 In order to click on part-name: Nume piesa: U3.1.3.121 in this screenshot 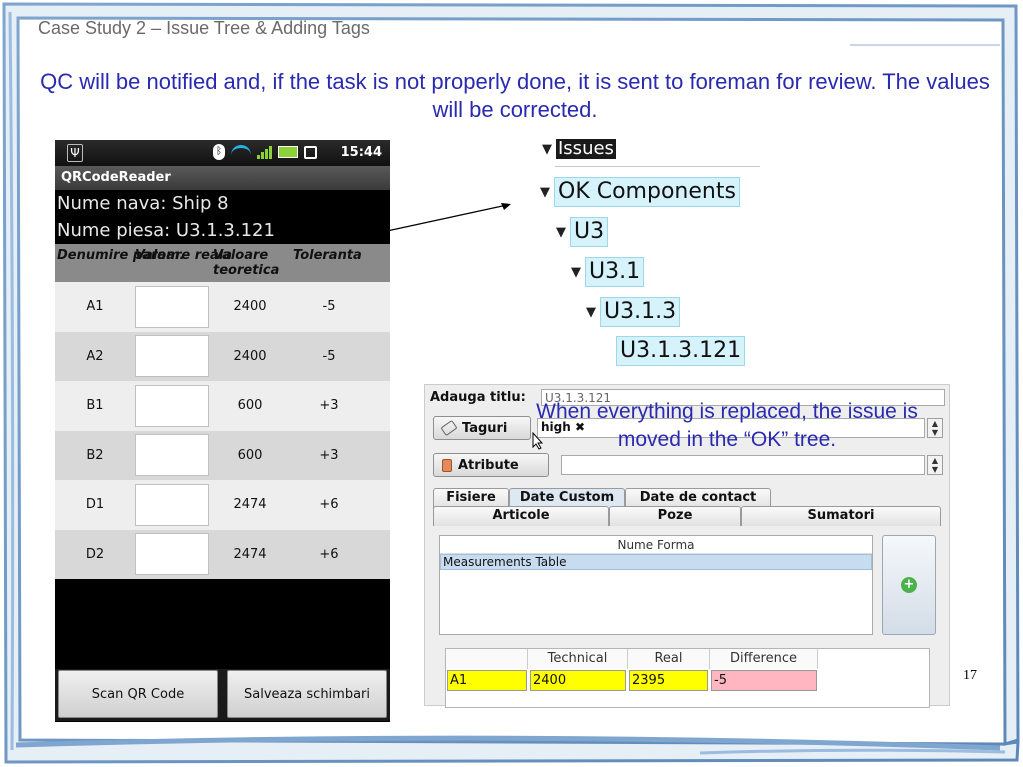, I will do `click(222, 230)`.